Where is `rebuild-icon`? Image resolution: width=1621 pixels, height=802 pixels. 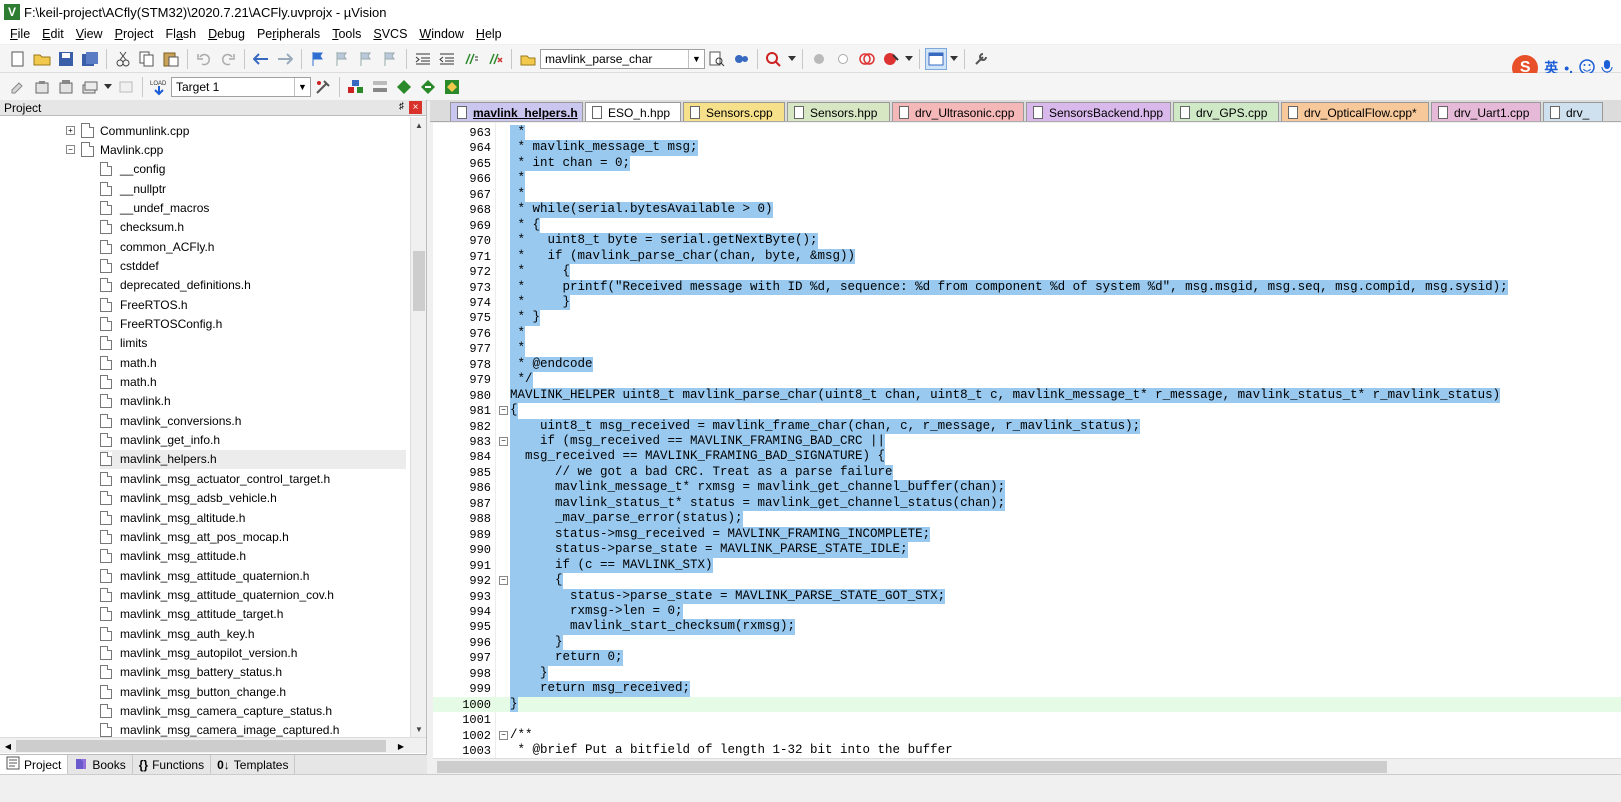 rebuild-icon is located at coordinates (66, 87).